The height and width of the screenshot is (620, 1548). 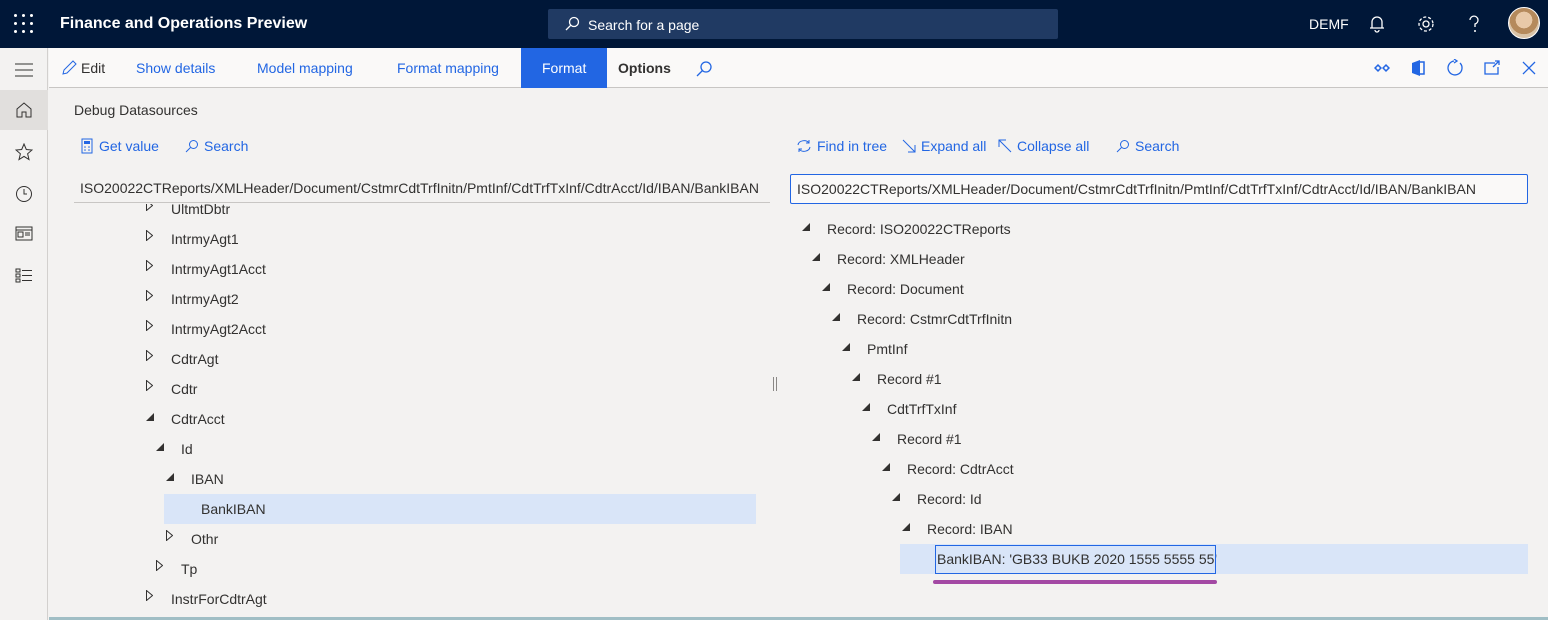 I want to click on left-search-button: Search, so click(x=216, y=146).